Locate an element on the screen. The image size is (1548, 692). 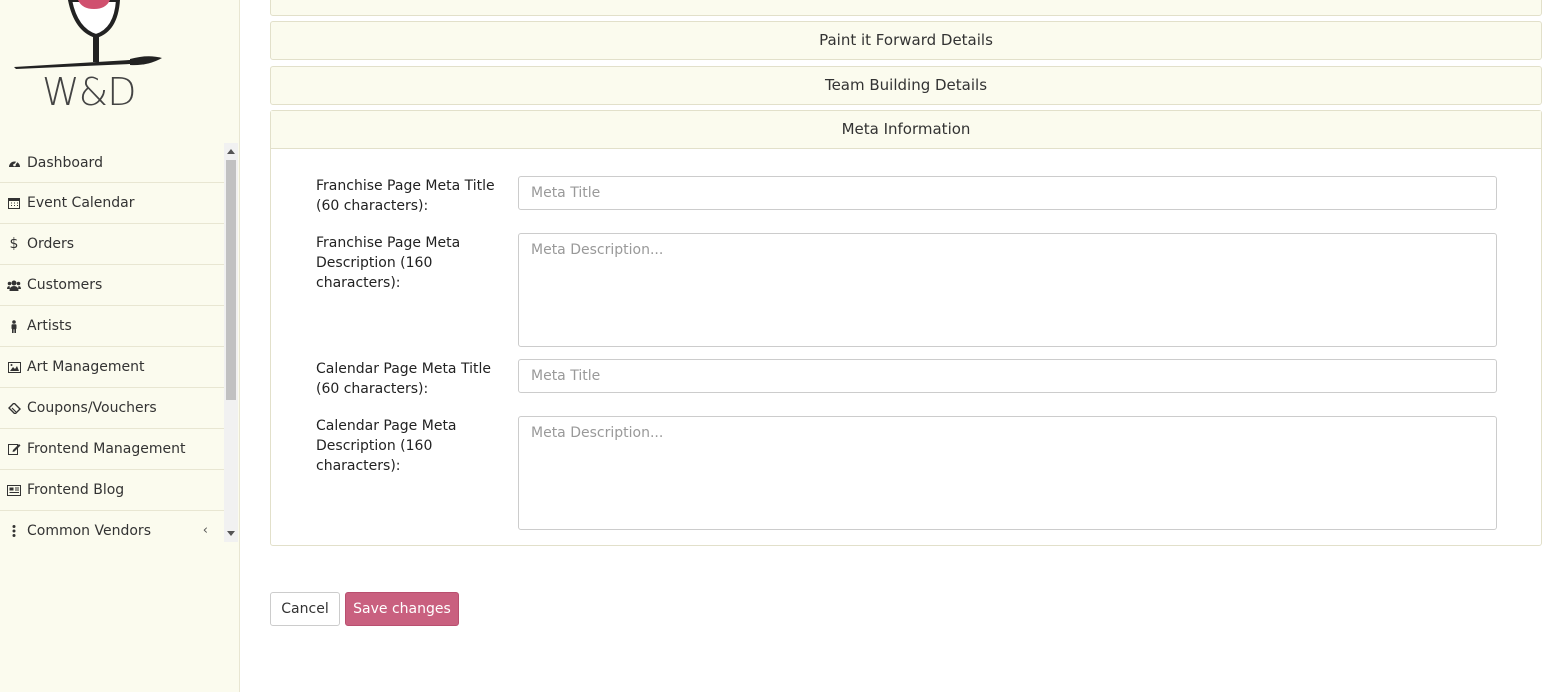
sidebar-item-frontend-blog: Frontend Blog is located at coordinates (112, 490).